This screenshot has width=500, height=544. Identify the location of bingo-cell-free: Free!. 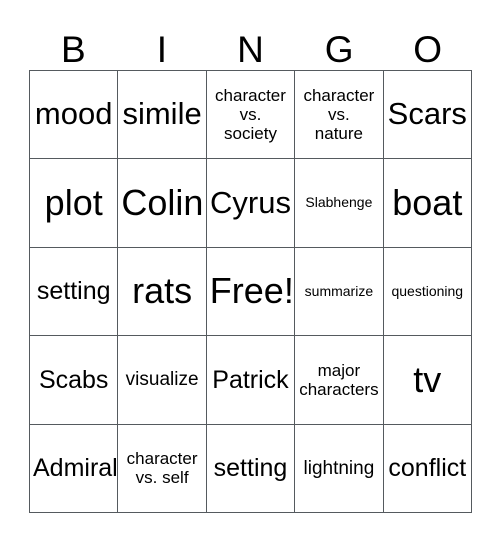
(251, 292).